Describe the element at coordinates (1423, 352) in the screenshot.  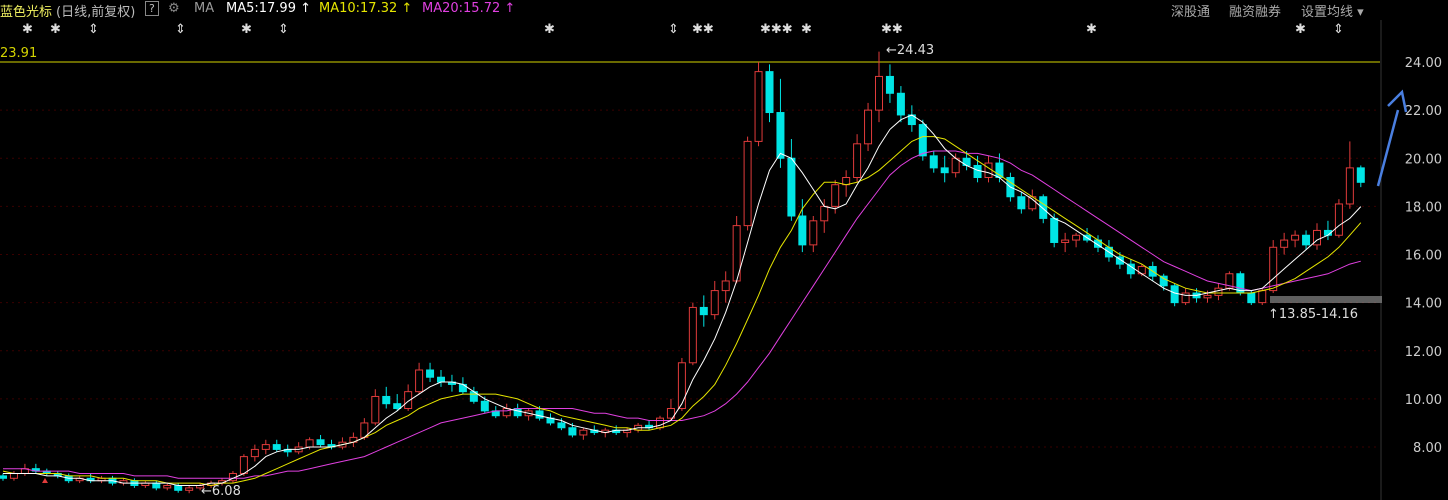
I see `y-tick-label: 12.00` at that location.